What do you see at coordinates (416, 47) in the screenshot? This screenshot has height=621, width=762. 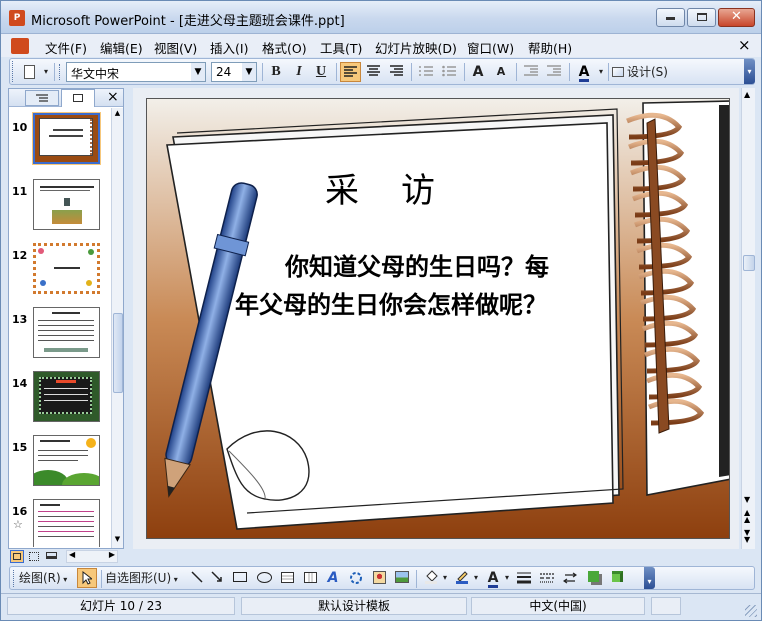 I see `menu-slideshow: 幻灯片放映(D)` at bounding box center [416, 47].